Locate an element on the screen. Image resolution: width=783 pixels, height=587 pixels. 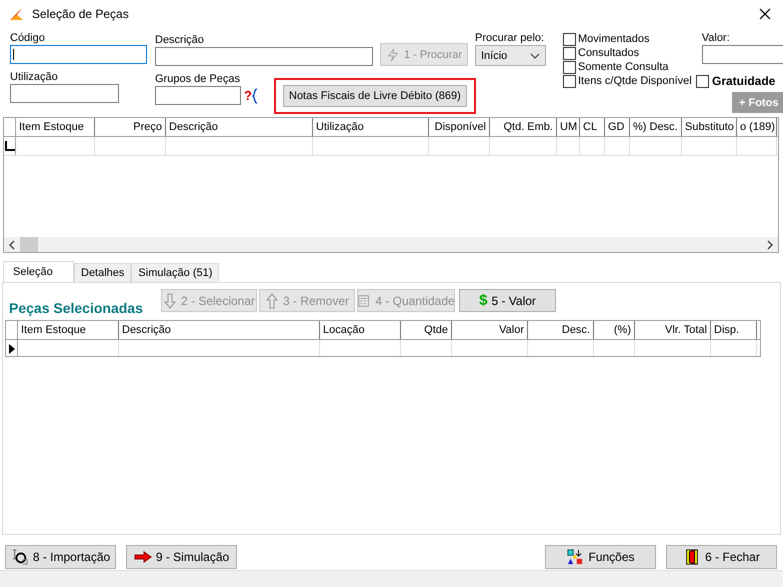
footer-button: 6 - Fechar is located at coordinates (721, 557).